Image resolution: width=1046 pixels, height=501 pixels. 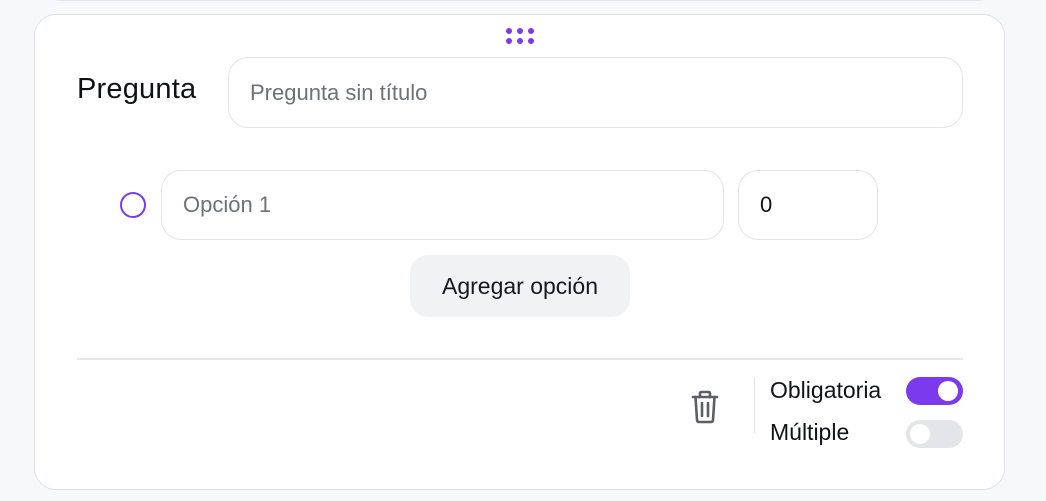 I want to click on question-title-input, so click(x=595, y=92).